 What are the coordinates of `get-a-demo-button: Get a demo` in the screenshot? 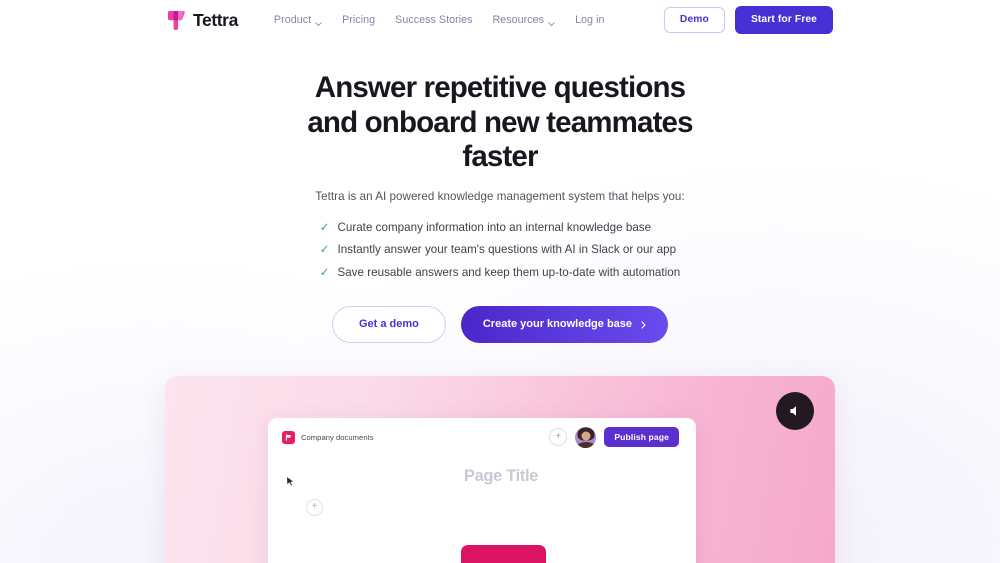 It's located at (388, 324).